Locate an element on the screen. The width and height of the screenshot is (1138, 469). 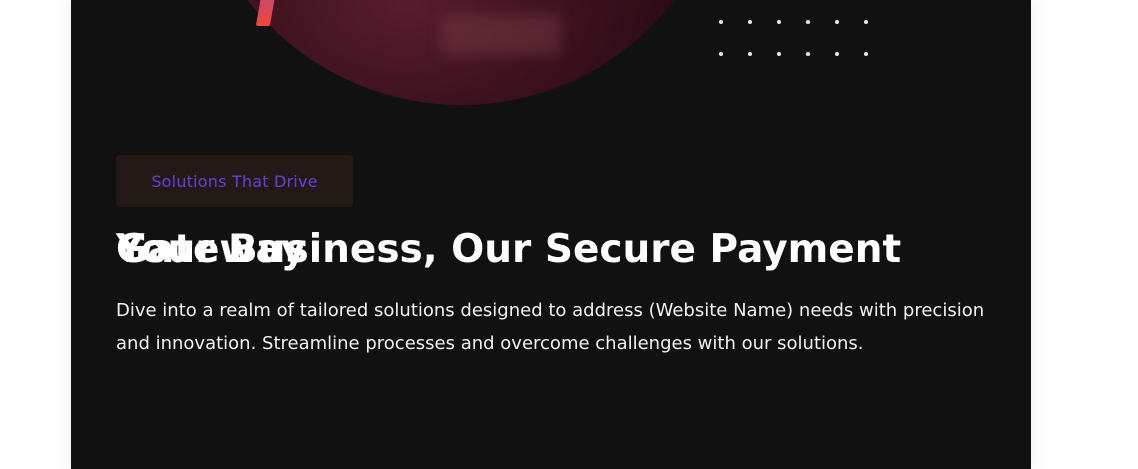
hero-image-detail is located at coordinates (501, 35).